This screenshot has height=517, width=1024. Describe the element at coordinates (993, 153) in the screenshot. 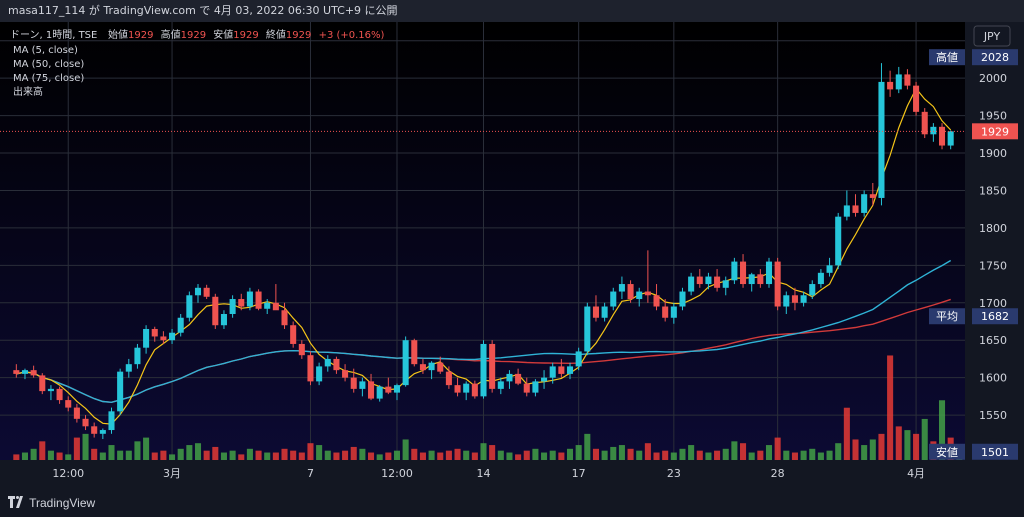

I see `y-tick-label: 1900` at that location.